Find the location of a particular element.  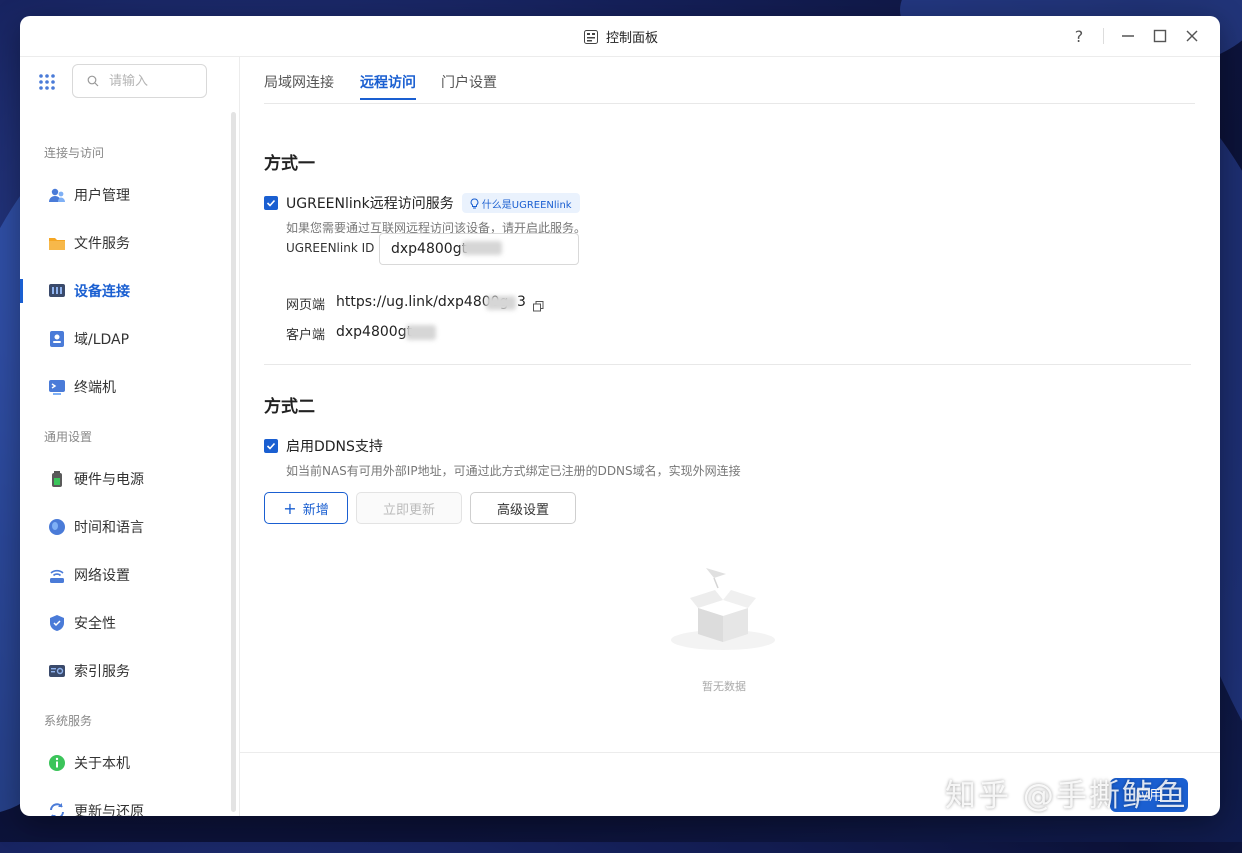

app-grid-icon is located at coordinates (47, 82).